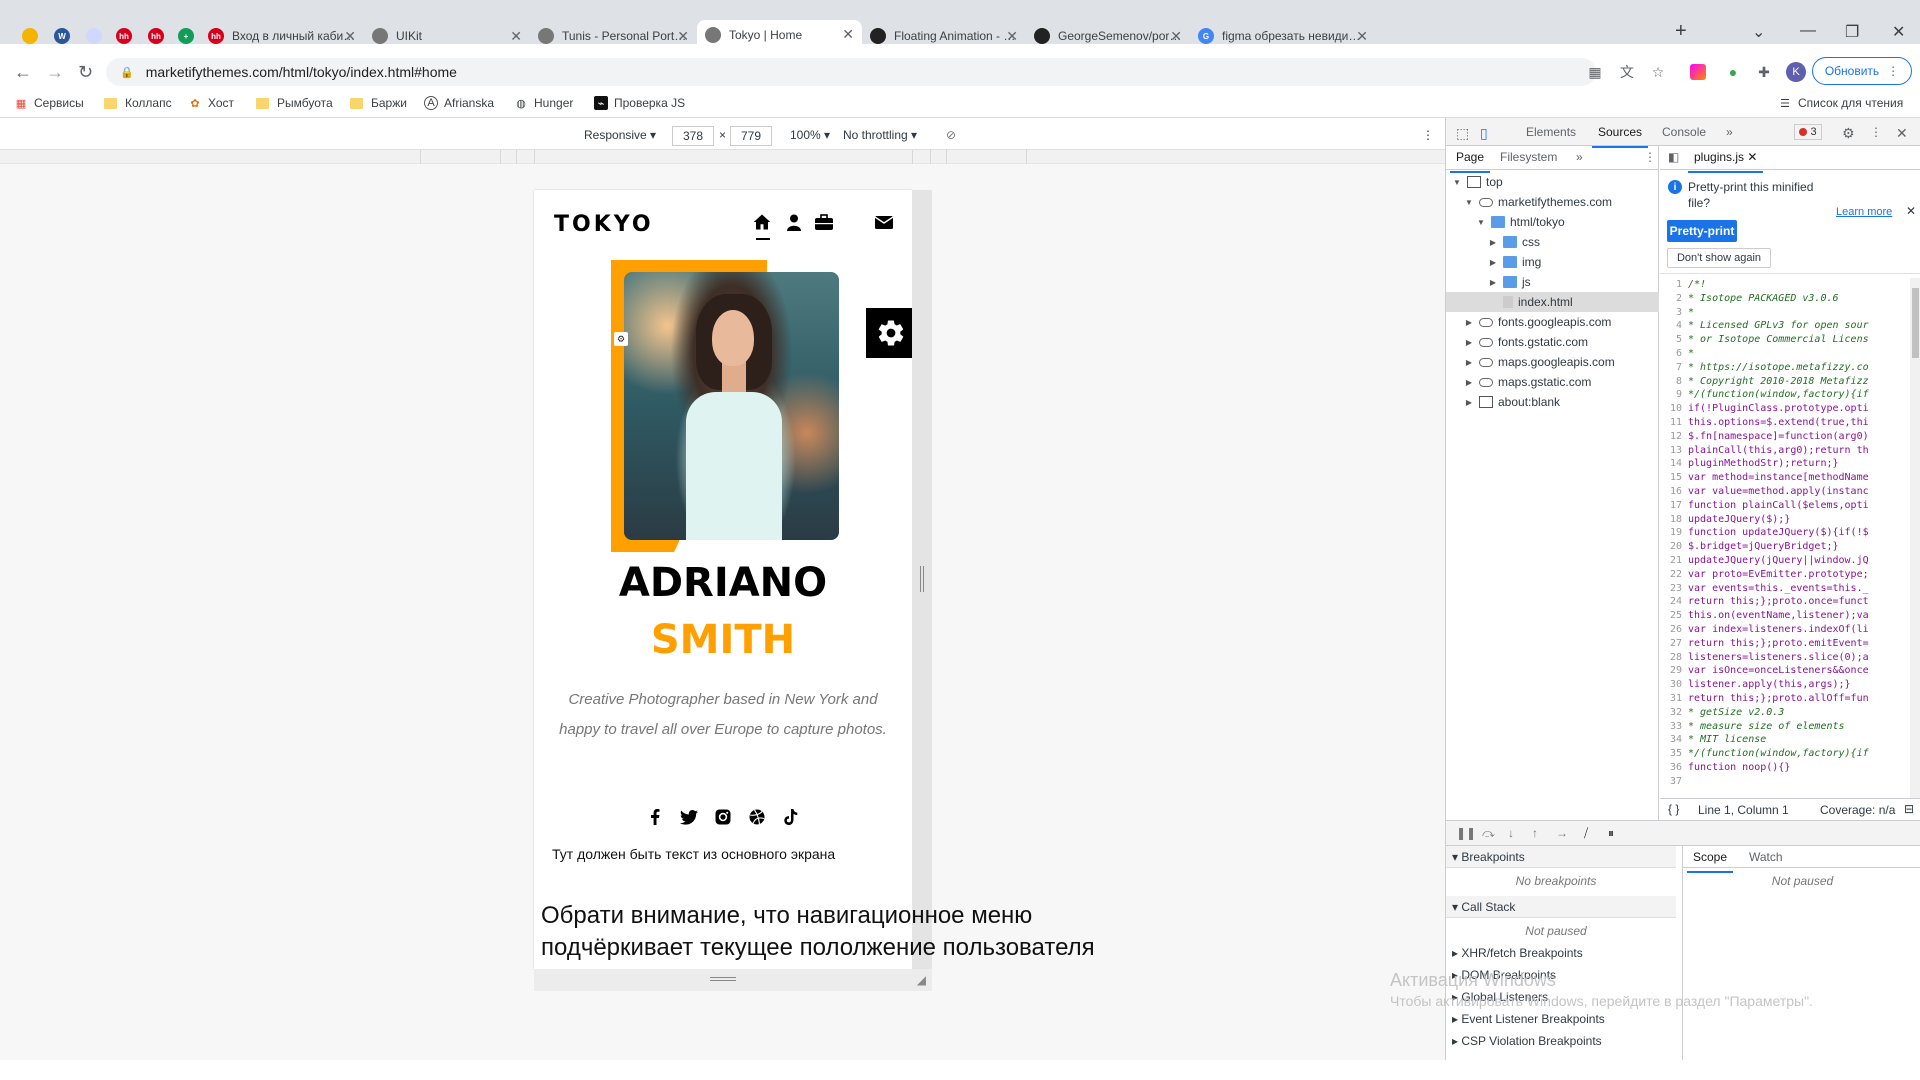 The width and height of the screenshot is (1920, 1080). I want to click on tree-item: ▶ fonts.googleapis.com, so click(1552, 322).